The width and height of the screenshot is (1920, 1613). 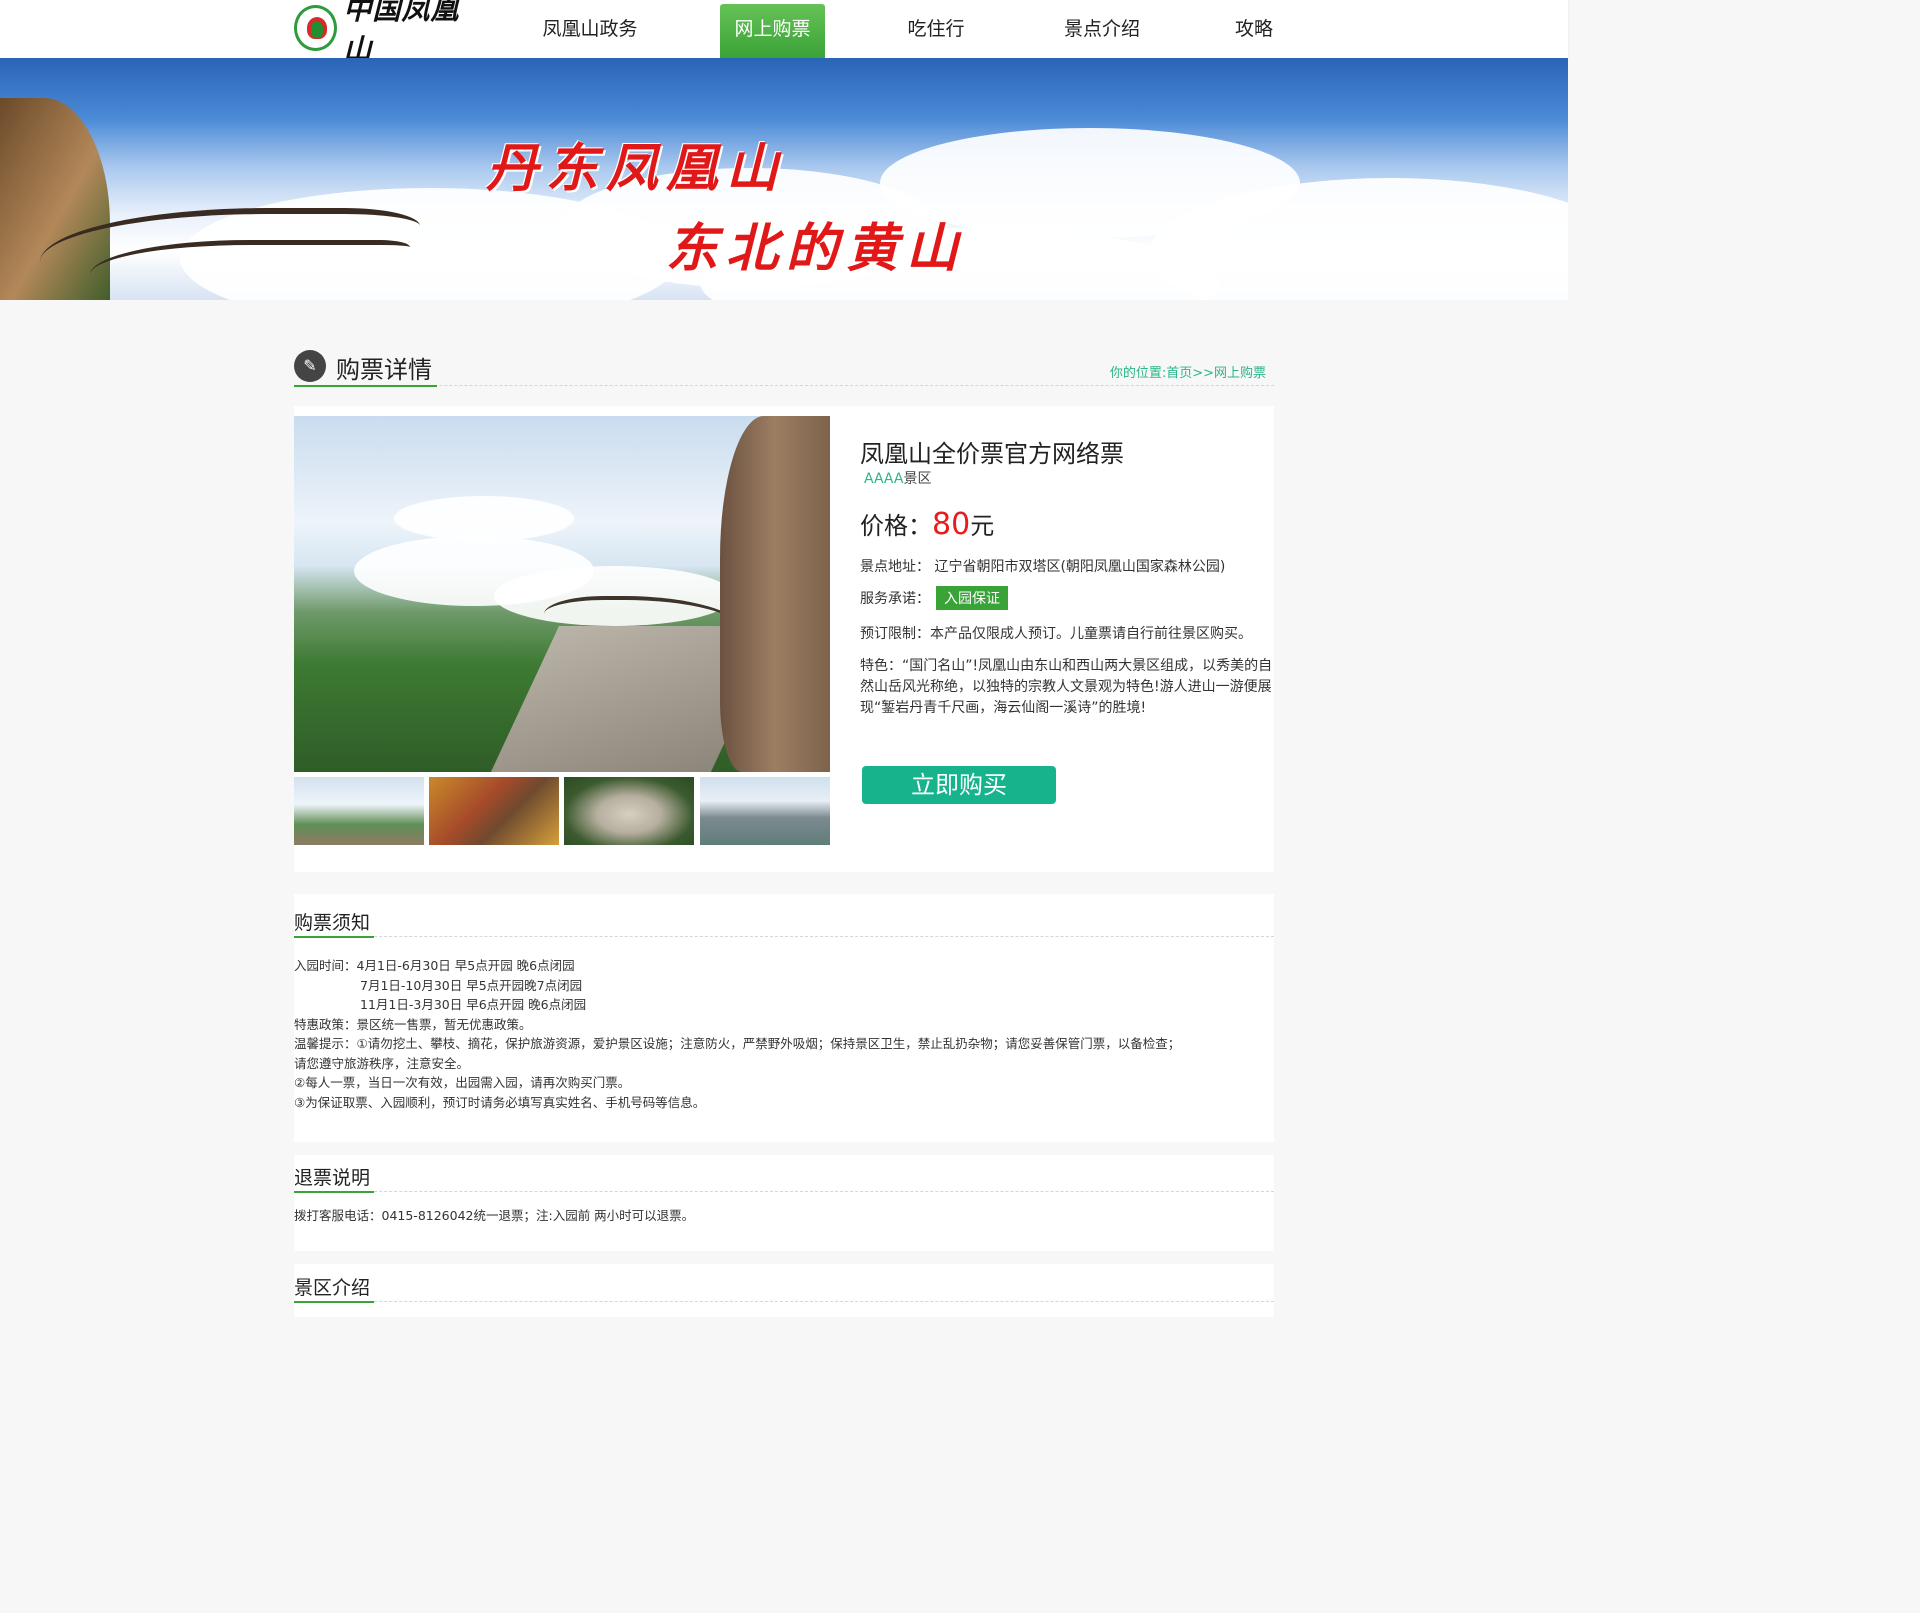 I want to click on nav-item-guides: 攻略, so click(x=1254, y=31).